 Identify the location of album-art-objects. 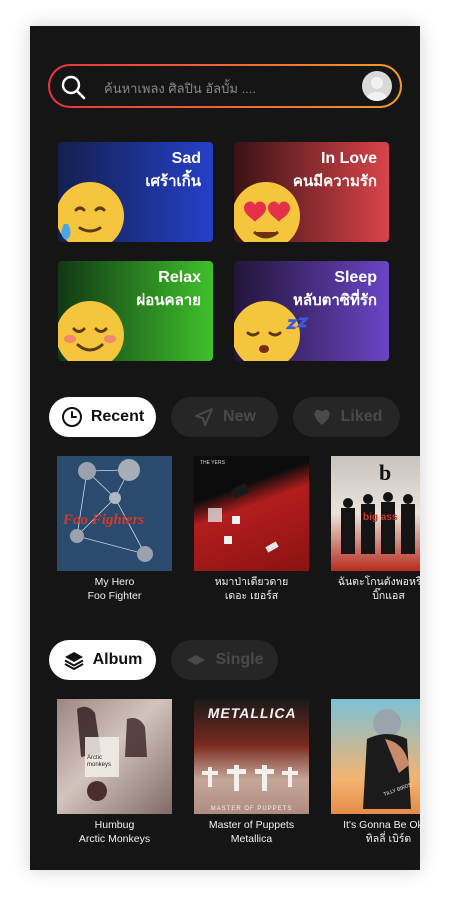
(243, 518).